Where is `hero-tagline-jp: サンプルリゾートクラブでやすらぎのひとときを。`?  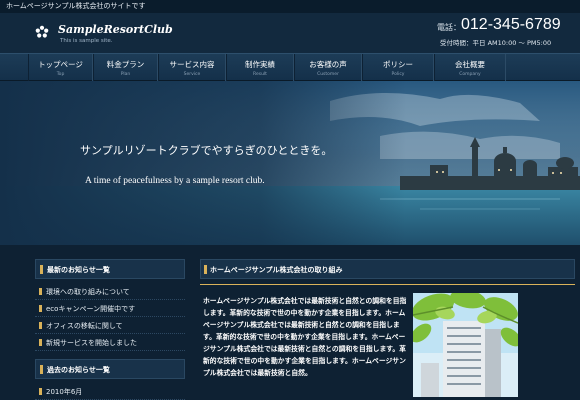 hero-tagline-jp: サンプルリゾートクラブでやすらぎのひとときを。 is located at coordinates (206, 150).